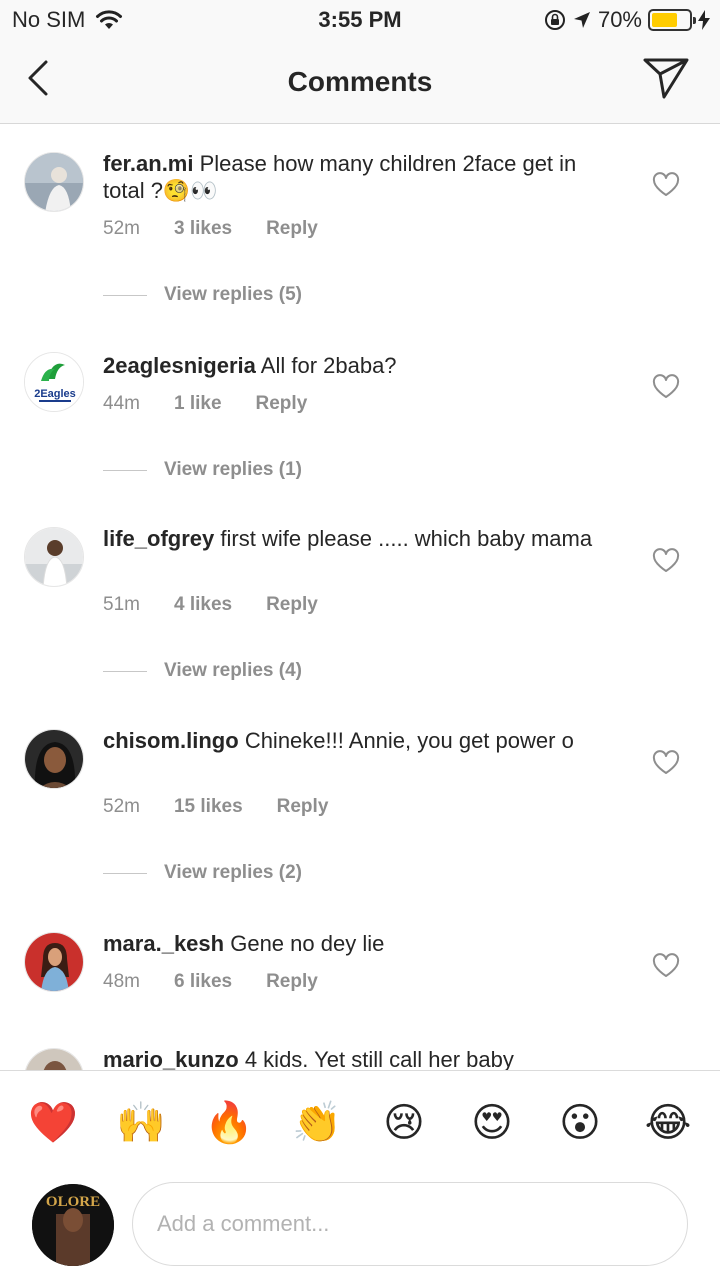  I want to click on emoji-surprised-button: 😮, so click(580, 1123).